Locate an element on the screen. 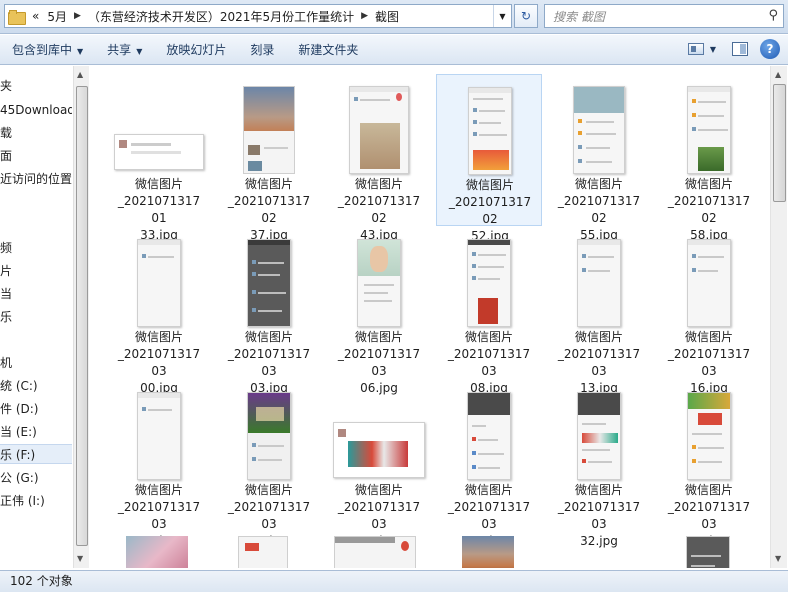 This screenshot has width=788, height=592. breadcrumb-overflow: « is located at coordinates (35, 16).